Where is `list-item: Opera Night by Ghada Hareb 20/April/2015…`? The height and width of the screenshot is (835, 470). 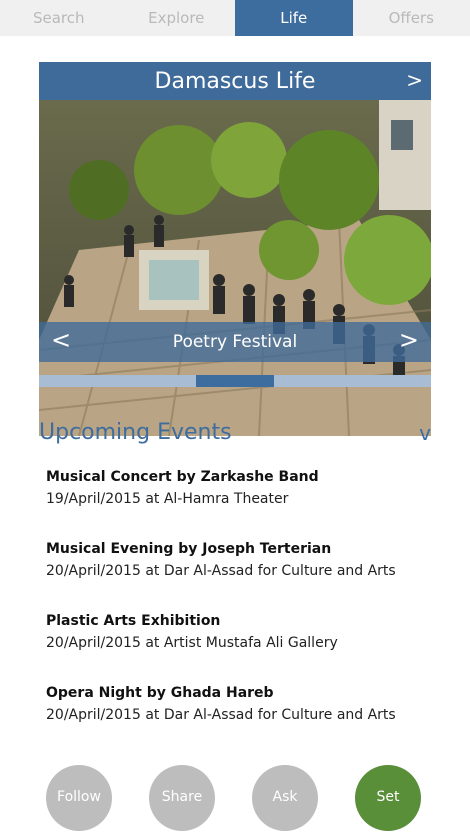 list-item: Opera Night by Ghada Hareb 20/April/2015… is located at coordinates (246, 718).